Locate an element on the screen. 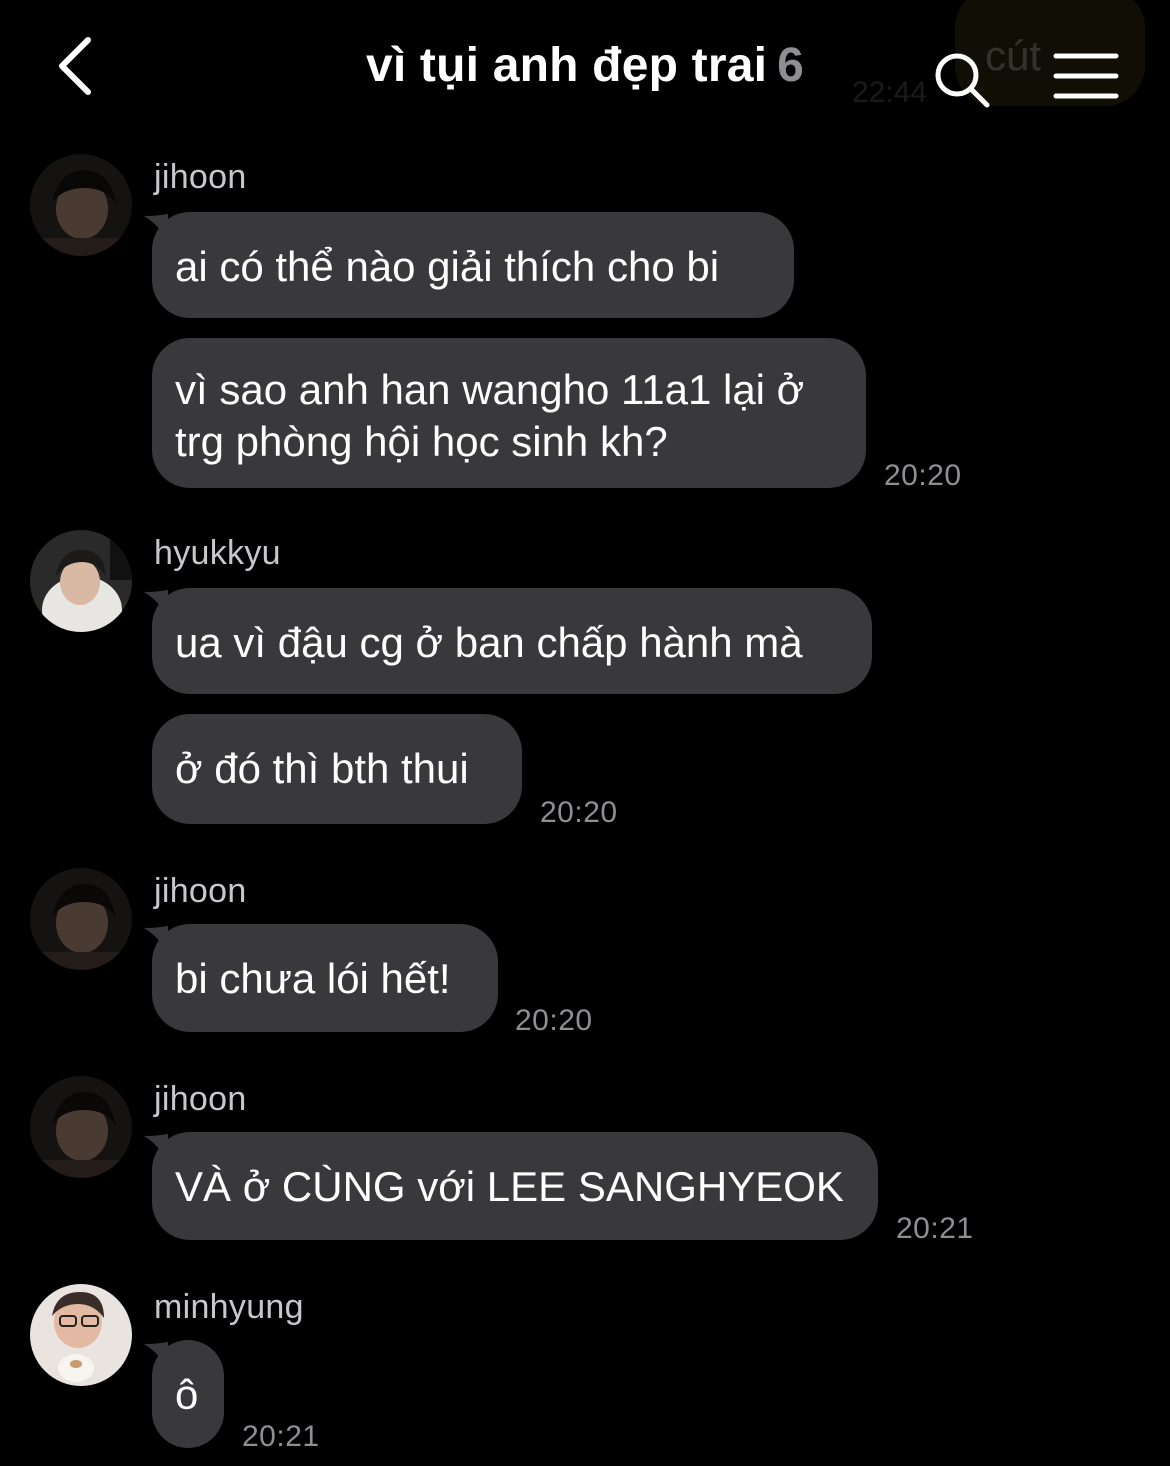  message-bubble: VÀ ở CÙNG với LEE SANGHYEOK is located at coordinates (515, 1186).